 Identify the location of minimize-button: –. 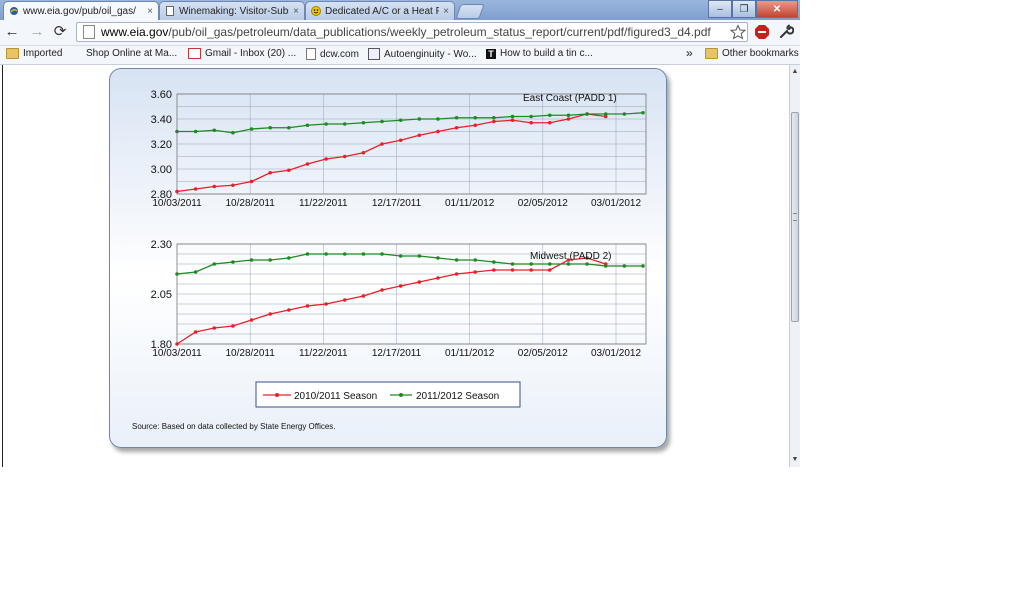
(720, 9).